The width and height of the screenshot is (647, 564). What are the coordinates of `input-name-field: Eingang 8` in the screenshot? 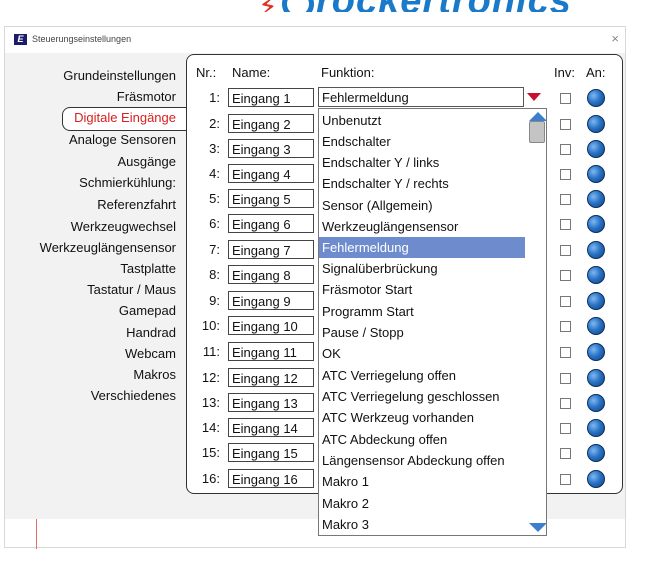 It's located at (271, 274).